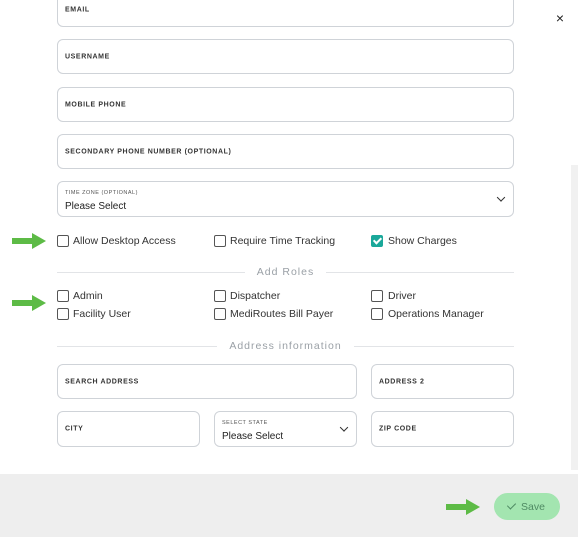 The image size is (578, 537). I want to click on role-admin-label: Admin, so click(88, 296).